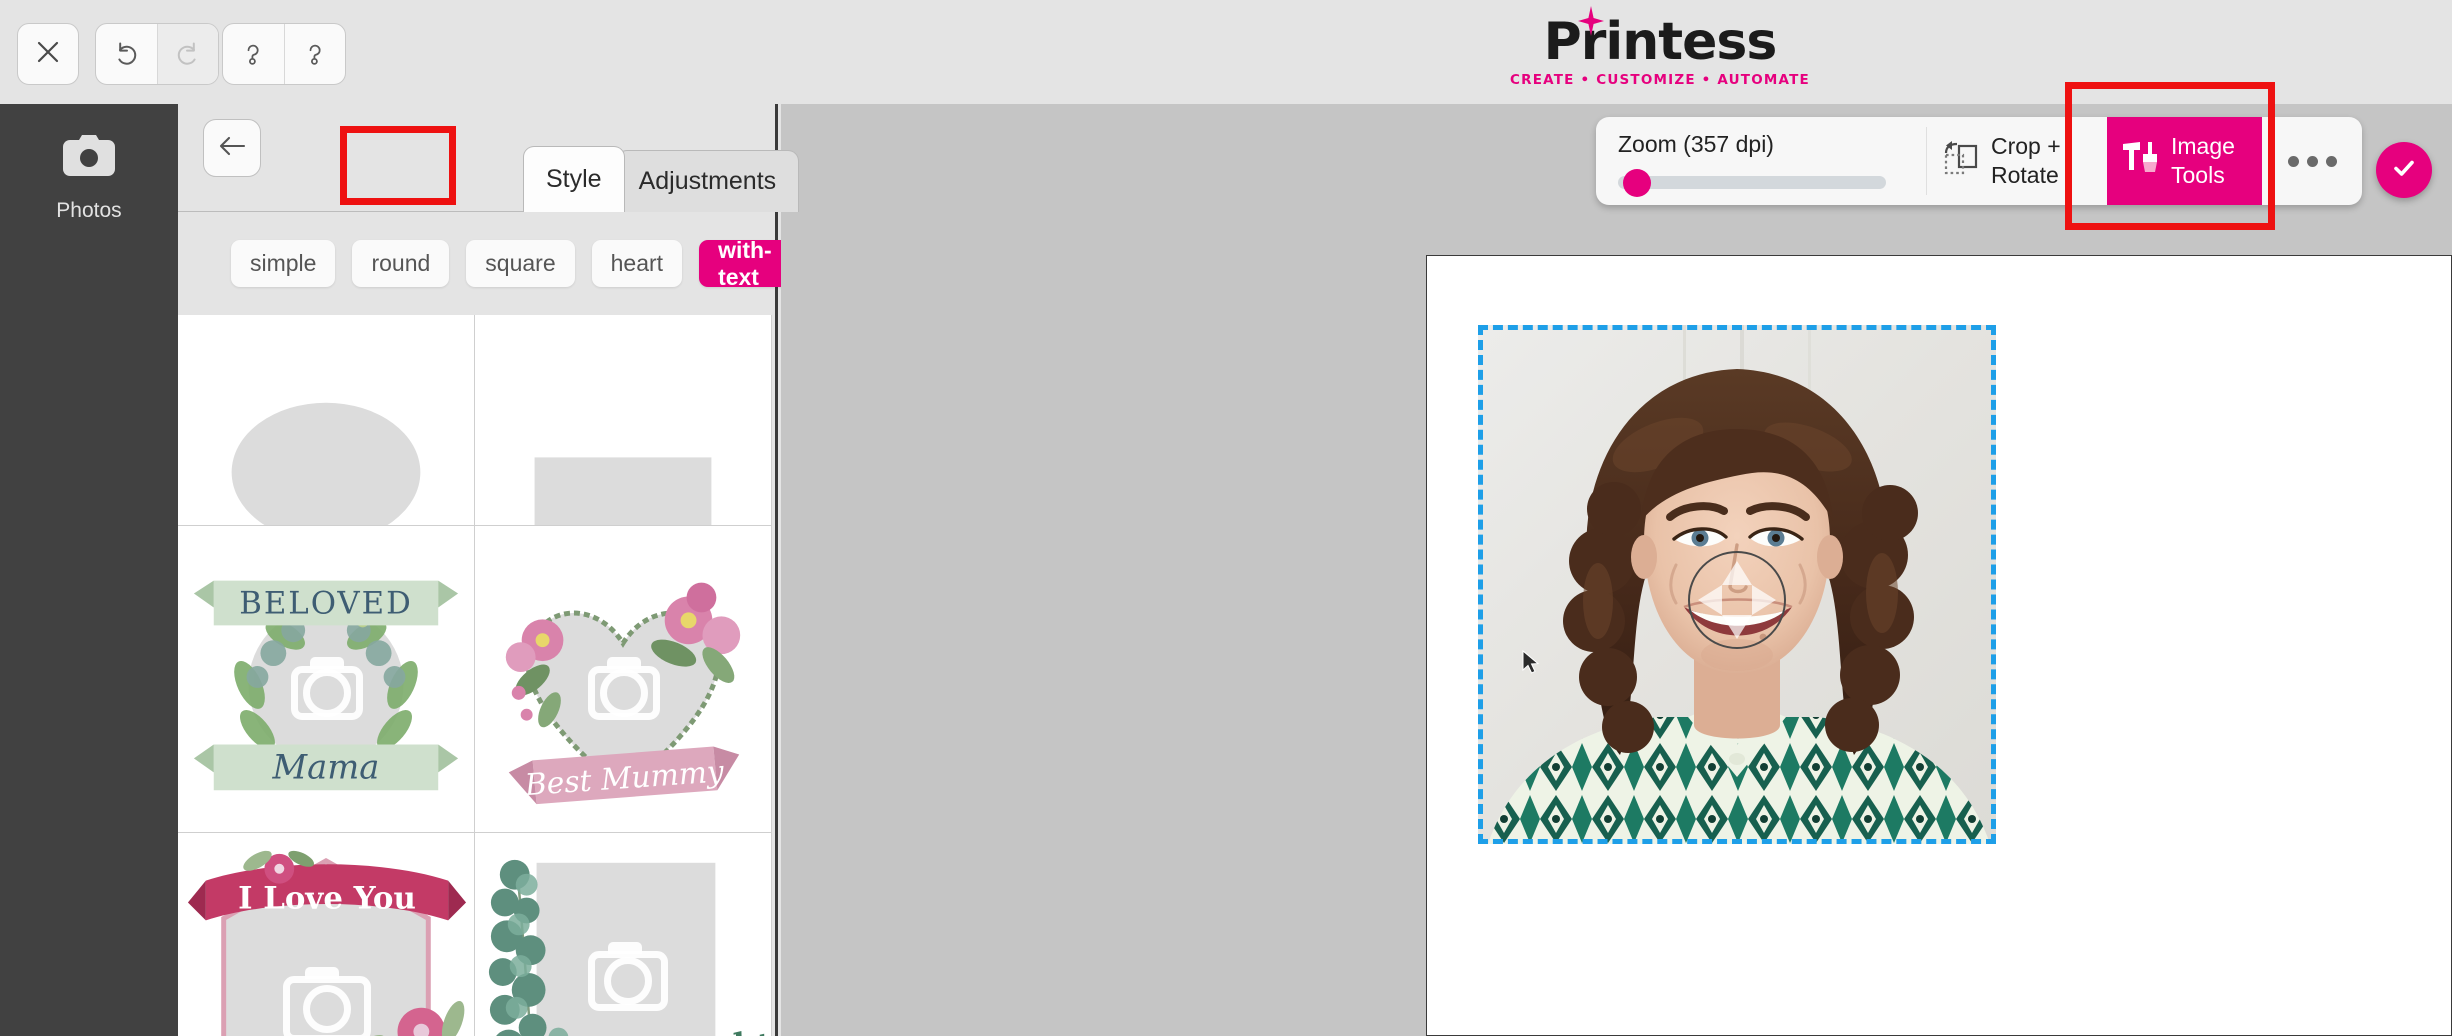 This screenshot has height=1036, width=2452. I want to click on image-tools-label: Image Tools, so click(2203, 160).